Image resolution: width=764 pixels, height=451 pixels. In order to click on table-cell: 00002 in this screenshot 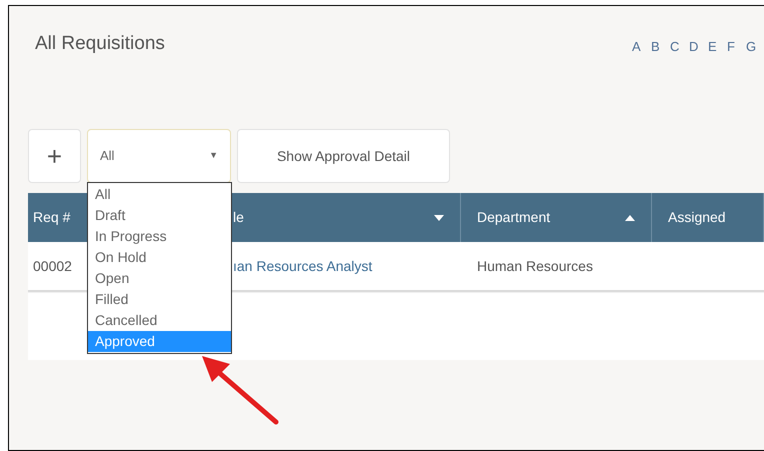, I will do `click(52, 266)`.